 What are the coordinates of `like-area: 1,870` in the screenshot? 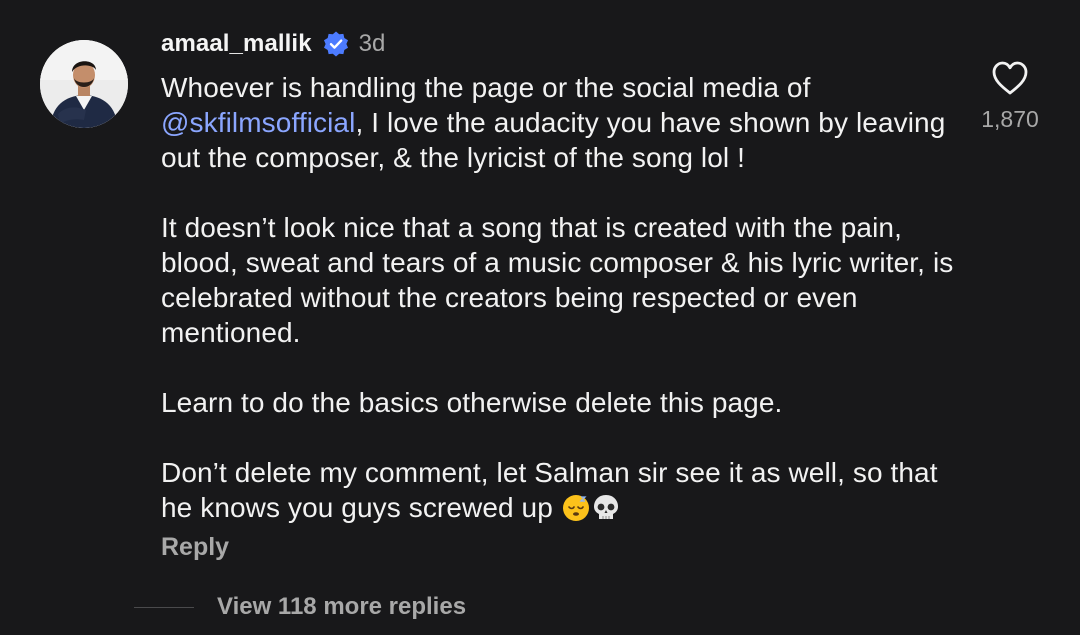 It's located at (1010, 96).